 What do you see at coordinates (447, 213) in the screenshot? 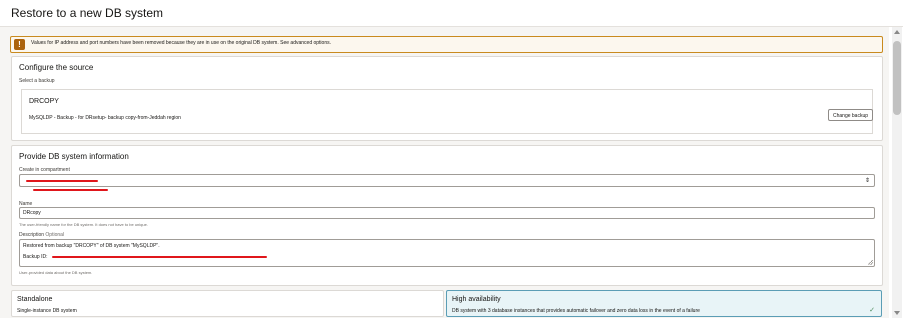
I see `name-input: DRcopy` at bounding box center [447, 213].